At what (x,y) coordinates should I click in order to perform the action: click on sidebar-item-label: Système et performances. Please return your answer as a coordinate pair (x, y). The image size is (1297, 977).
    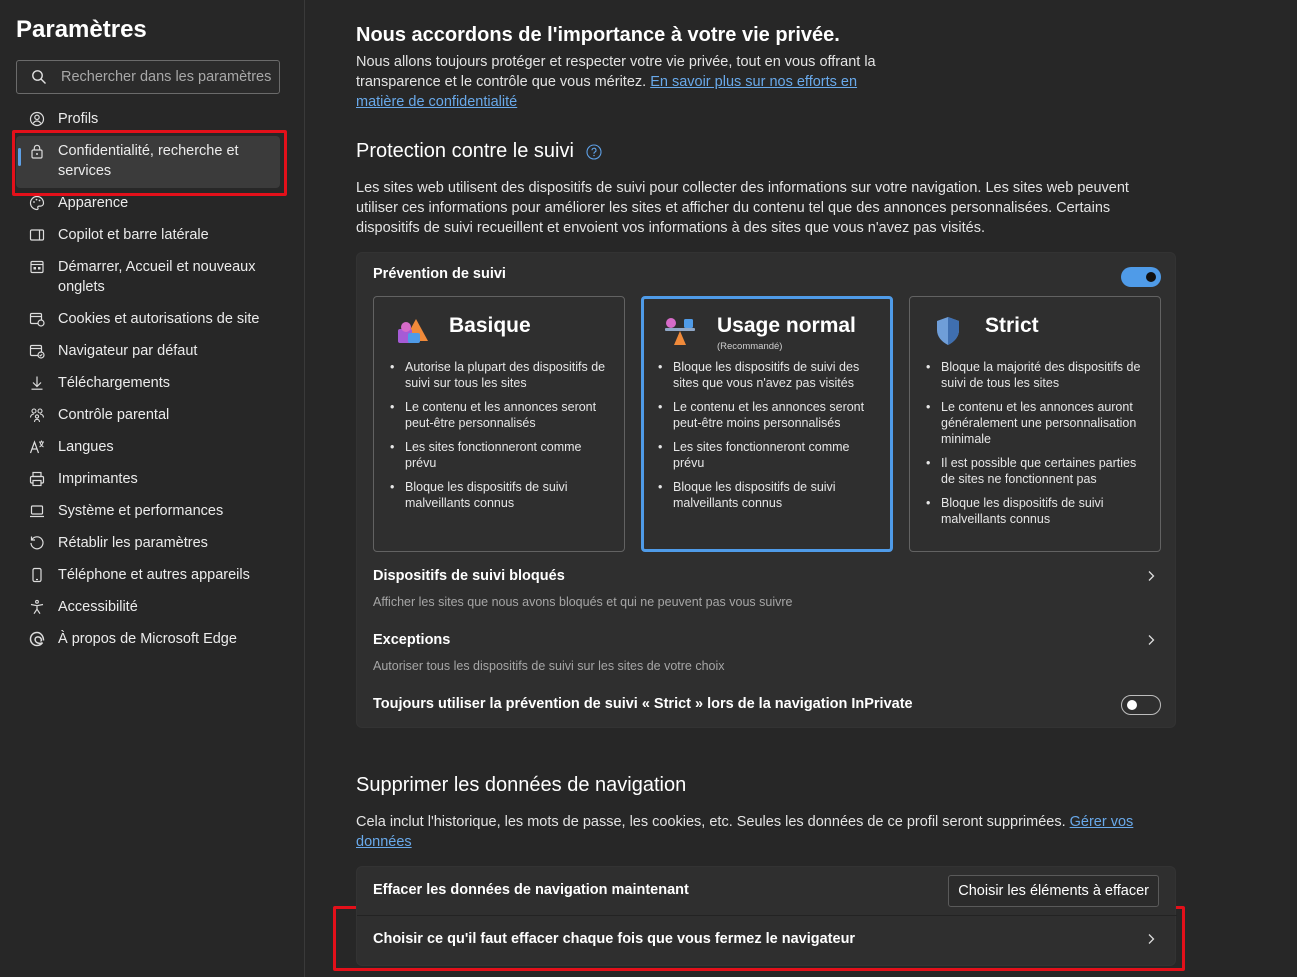
    Looking at the image, I should click on (141, 511).